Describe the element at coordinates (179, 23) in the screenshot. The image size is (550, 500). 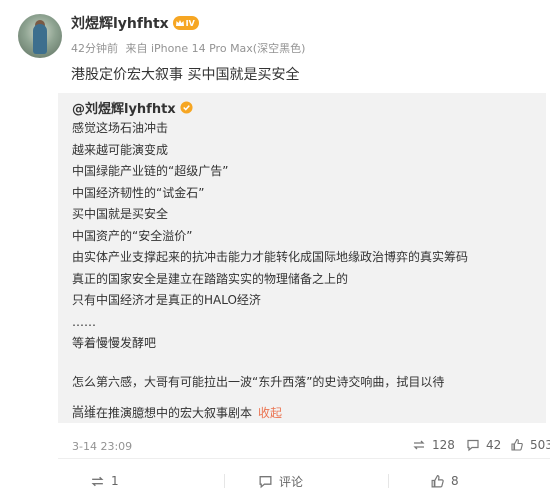
I see `crown-icon` at that location.